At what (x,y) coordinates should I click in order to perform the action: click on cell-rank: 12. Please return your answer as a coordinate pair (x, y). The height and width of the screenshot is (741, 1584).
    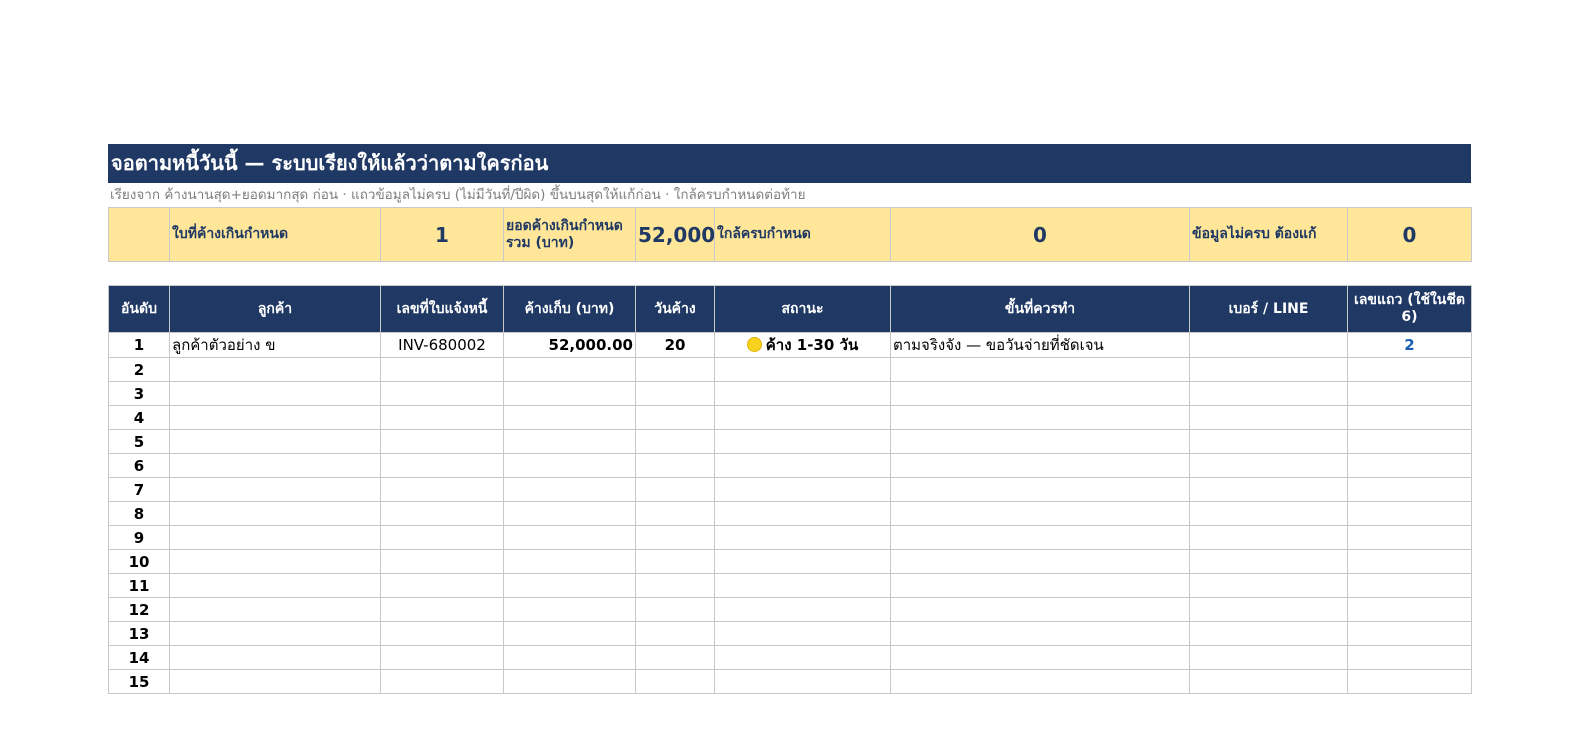
    Looking at the image, I should click on (139, 609).